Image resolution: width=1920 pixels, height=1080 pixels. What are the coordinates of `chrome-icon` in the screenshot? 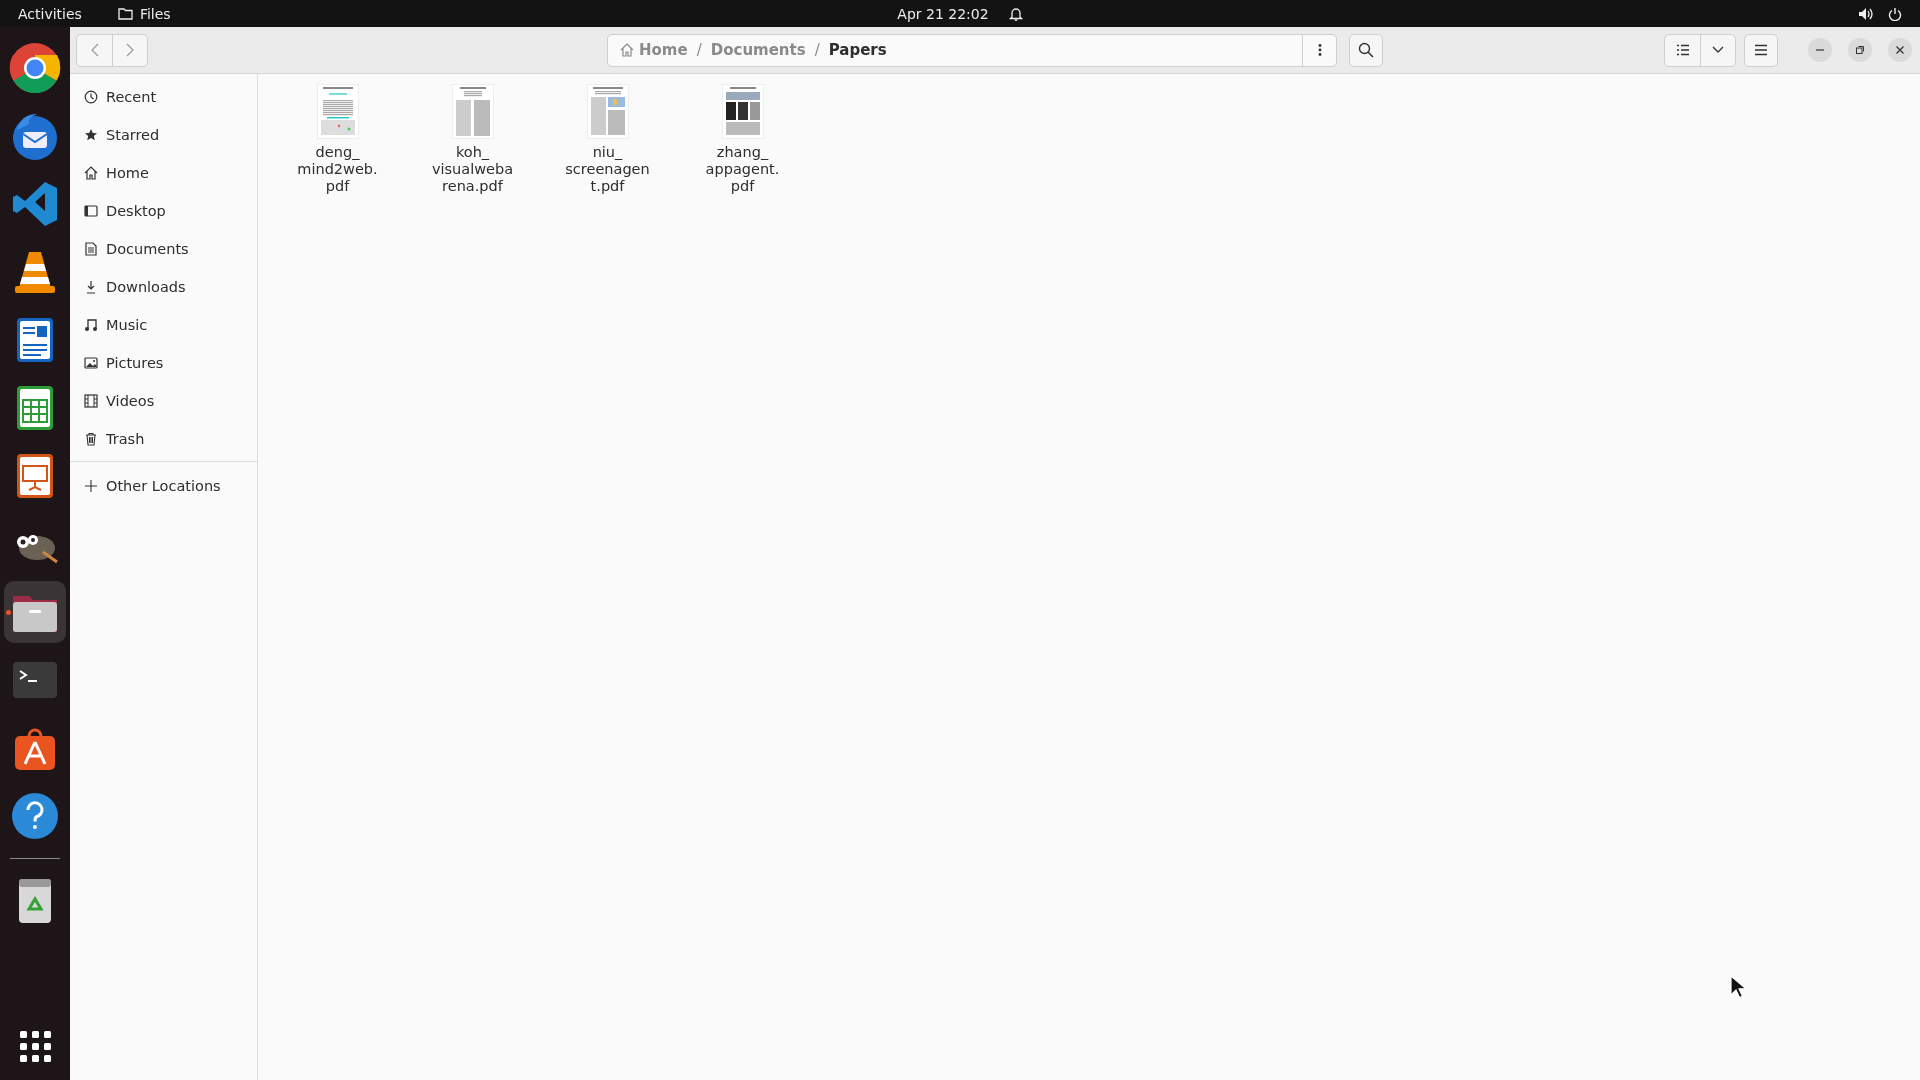 It's located at (35, 68).